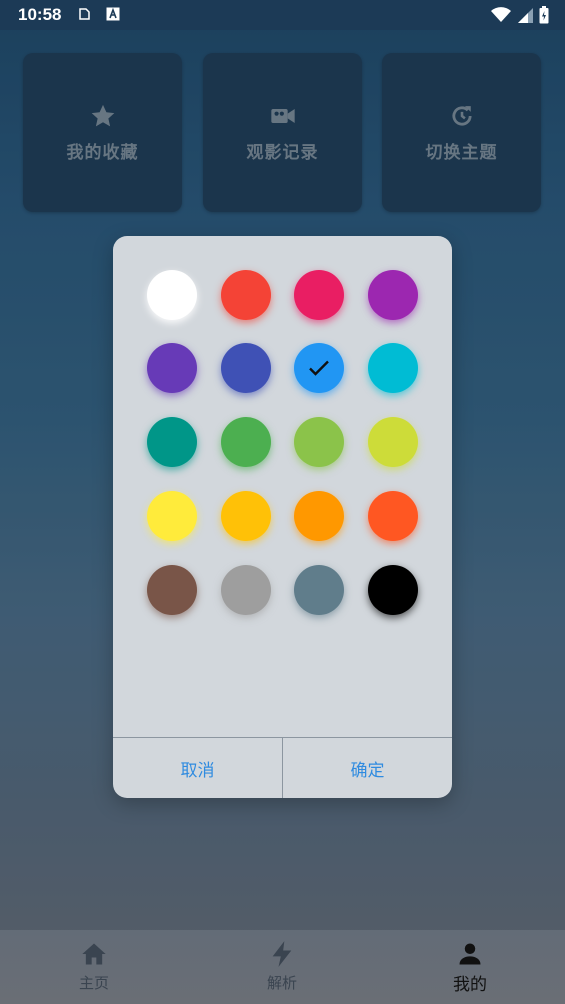 Image resolution: width=565 pixels, height=1004 pixels. What do you see at coordinates (544, 15) in the screenshot?
I see `battery-icon` at bounding box center [544, 15].